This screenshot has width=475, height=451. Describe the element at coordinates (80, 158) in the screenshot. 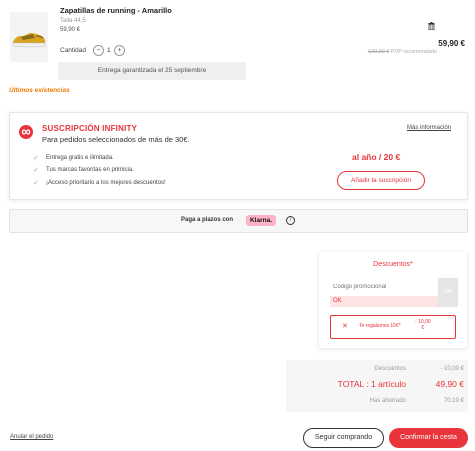

I see `benefit-text: Entrega gratis e ilimitada.` at that location.